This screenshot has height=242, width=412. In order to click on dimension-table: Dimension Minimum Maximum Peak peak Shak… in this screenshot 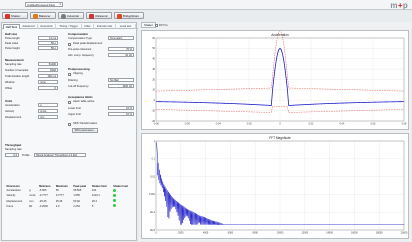, I will do `click(70, 196)`.